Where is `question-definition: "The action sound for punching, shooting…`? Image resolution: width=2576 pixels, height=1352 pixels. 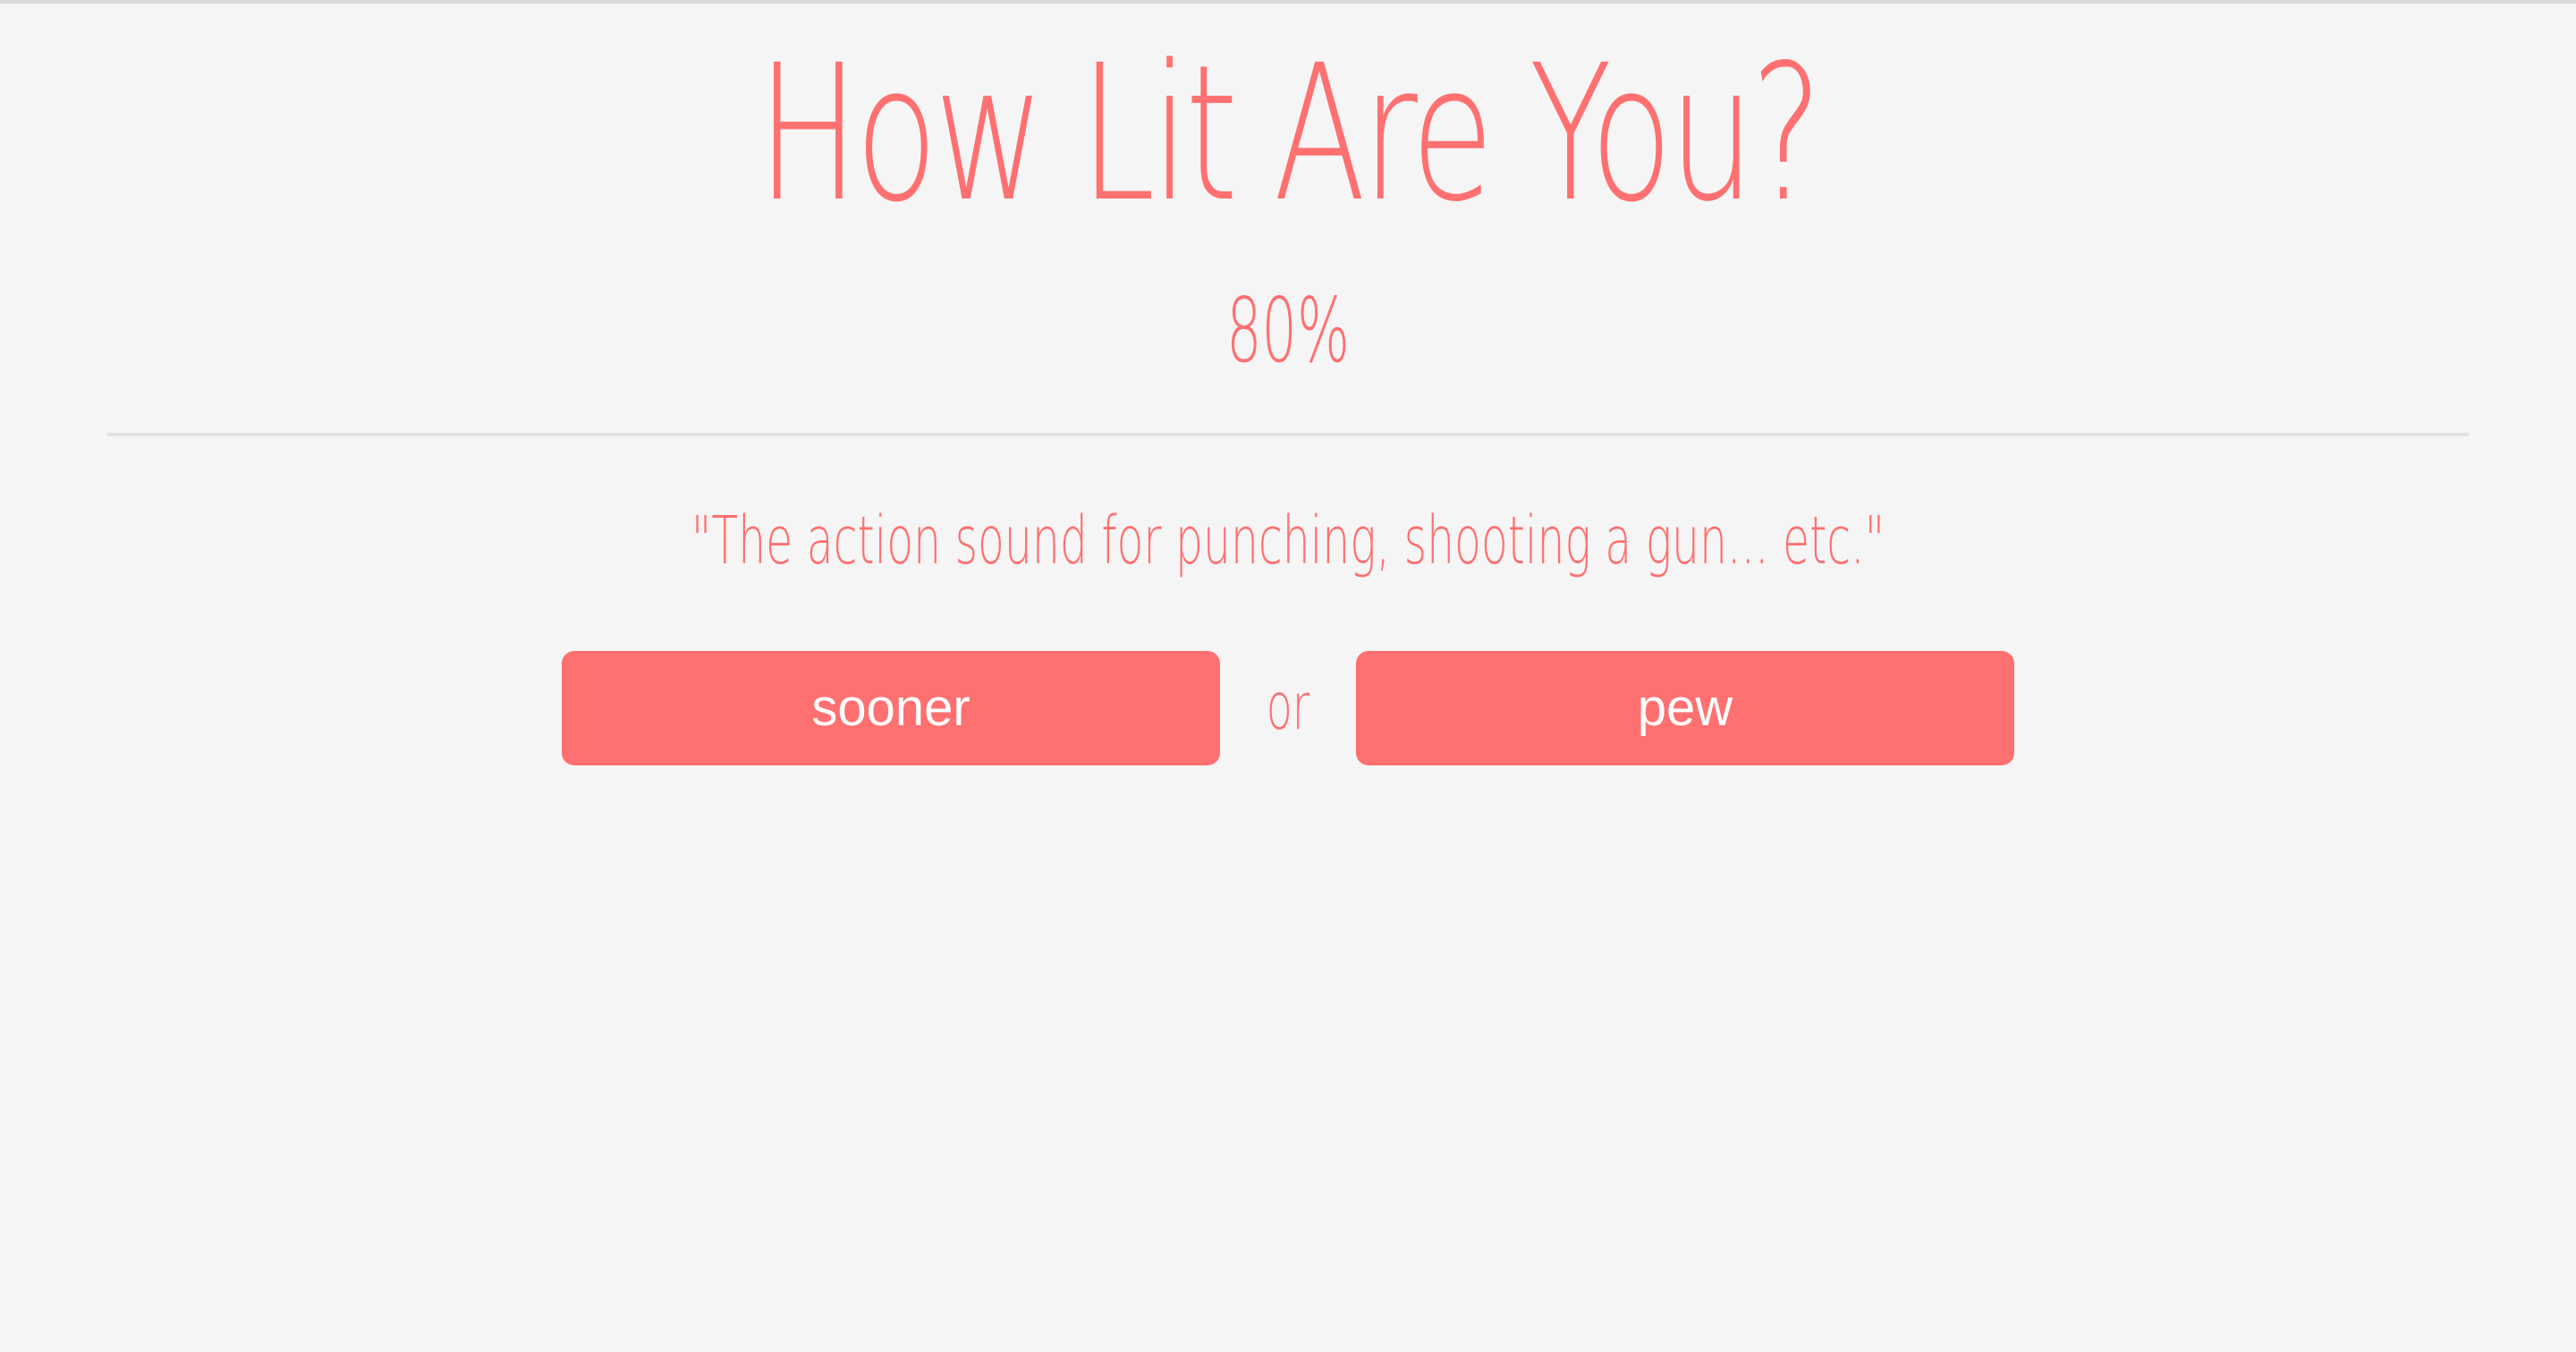
question-definition: "The action sound for punching, shooting… is located at coordinates (1288, 541).